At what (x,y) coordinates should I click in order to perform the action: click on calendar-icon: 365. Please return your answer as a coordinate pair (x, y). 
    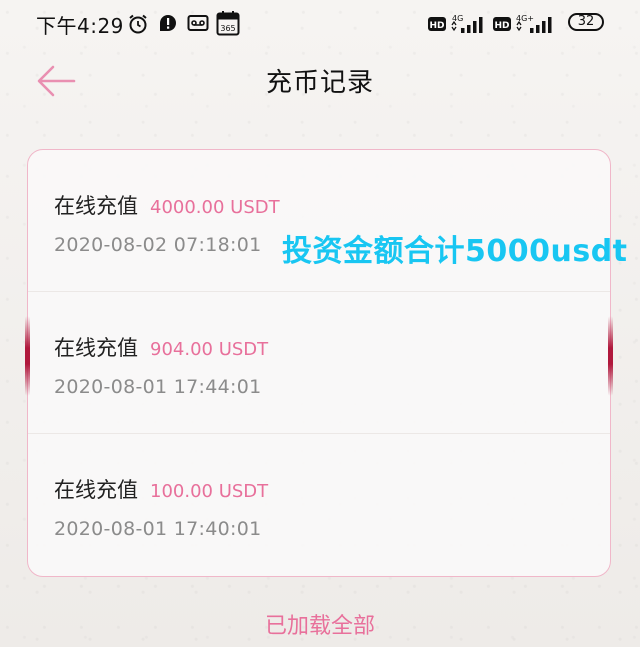
    Looking at the image, I should click on (228, 23).